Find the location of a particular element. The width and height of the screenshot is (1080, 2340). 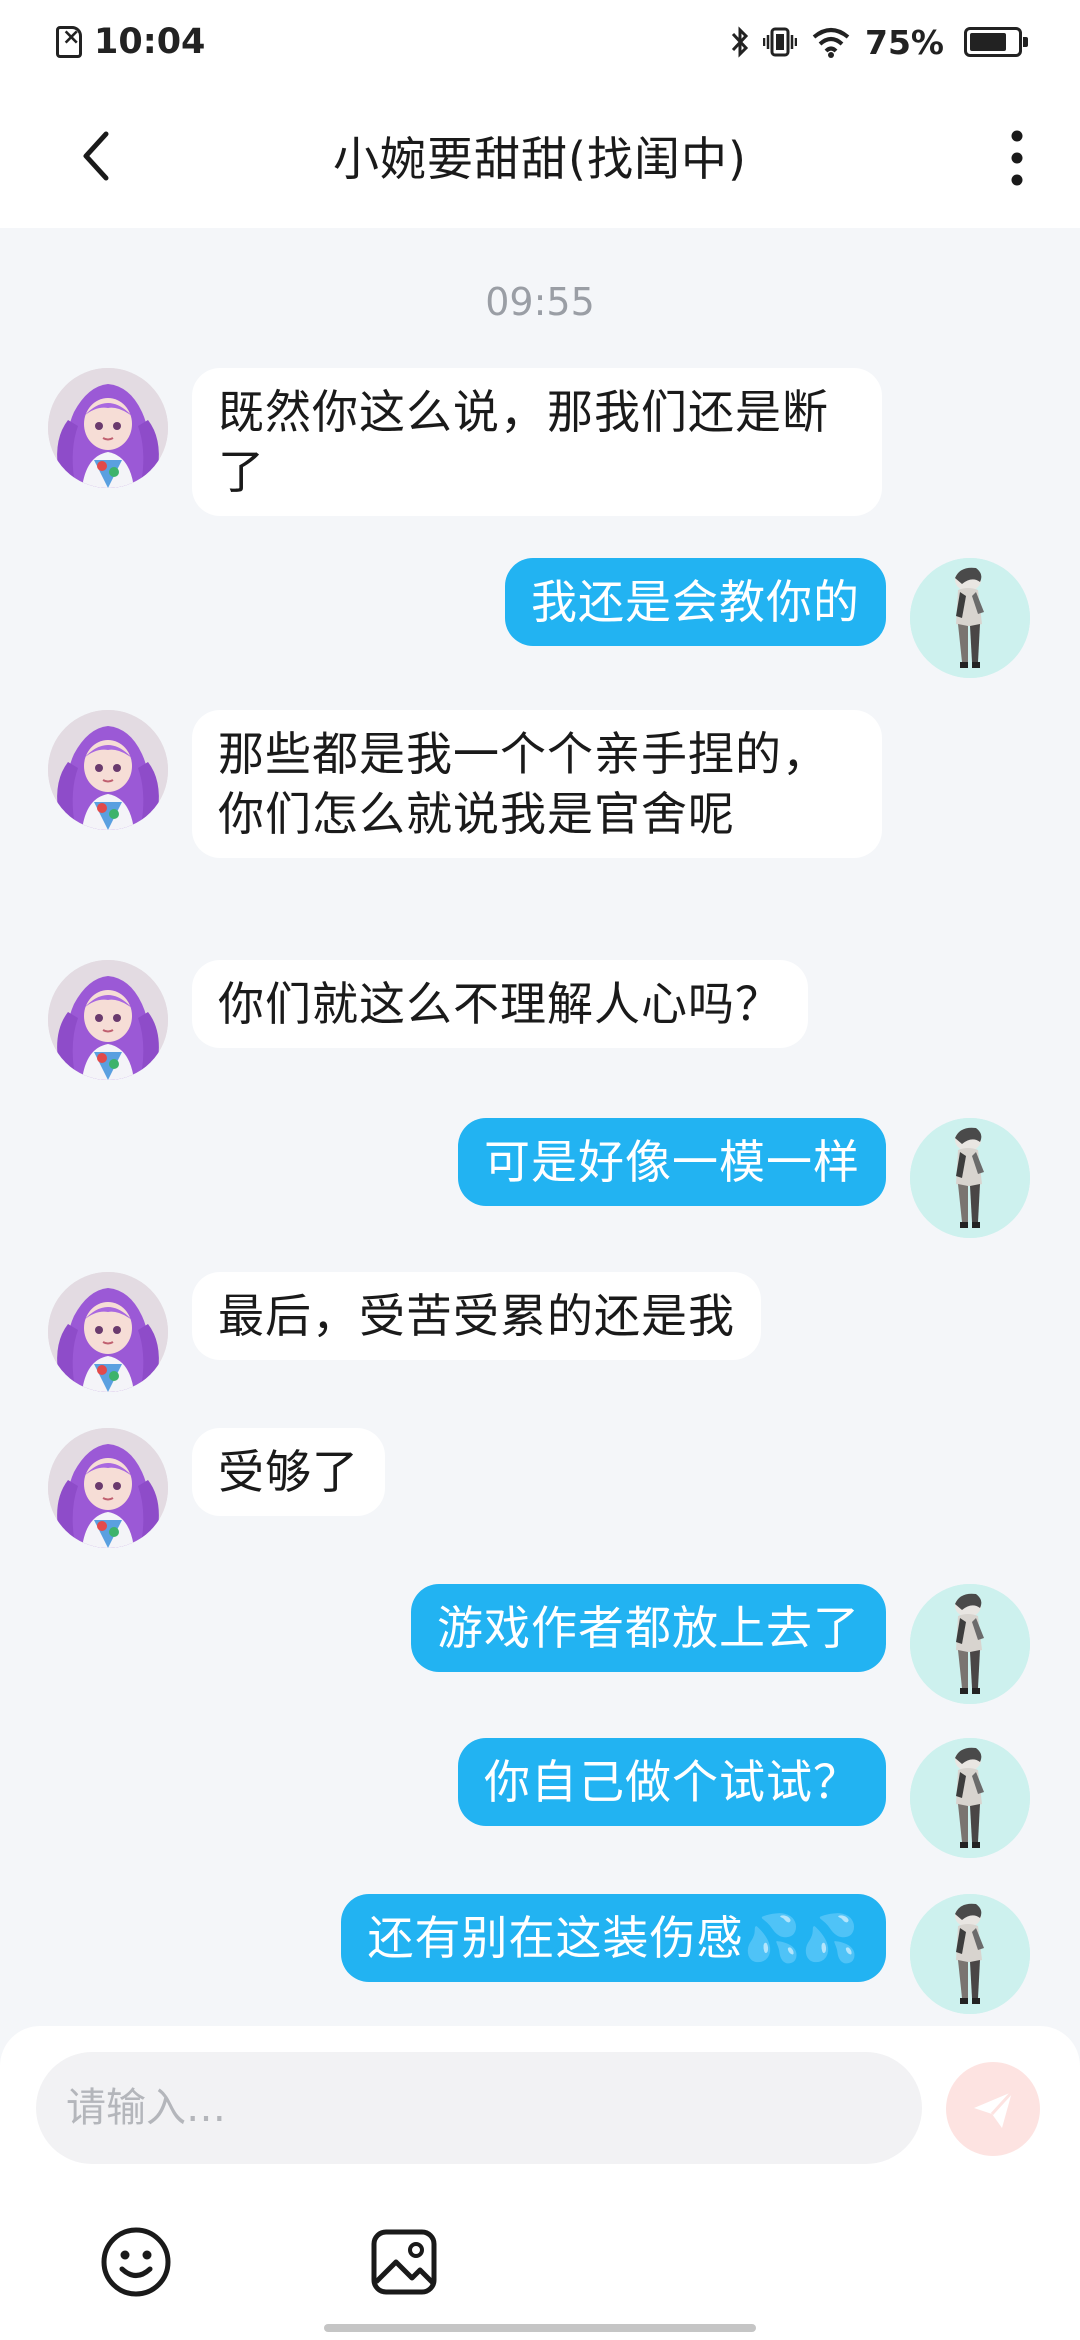

chat-header: 小婉要甜甜(找闺中) is located at coordinates (540, 156).